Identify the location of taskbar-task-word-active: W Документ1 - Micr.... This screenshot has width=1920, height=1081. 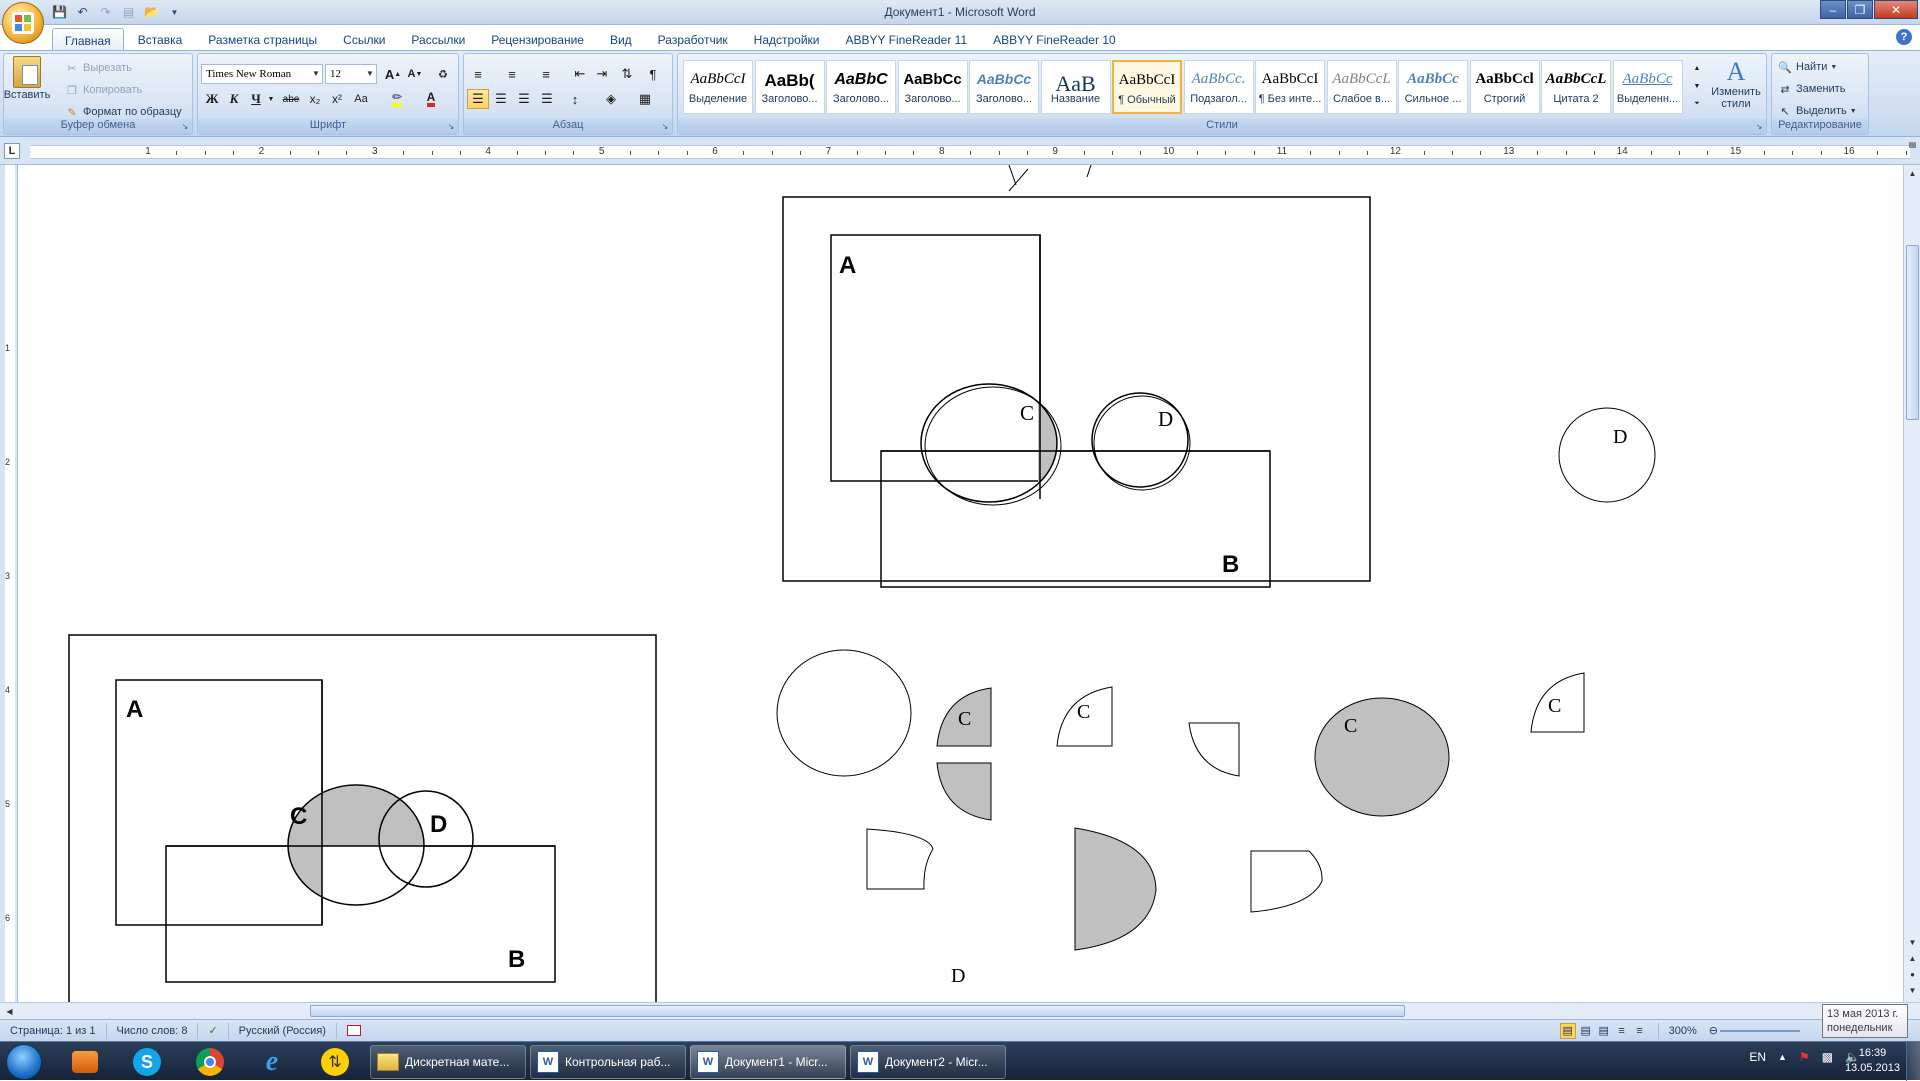
(768, 1062).